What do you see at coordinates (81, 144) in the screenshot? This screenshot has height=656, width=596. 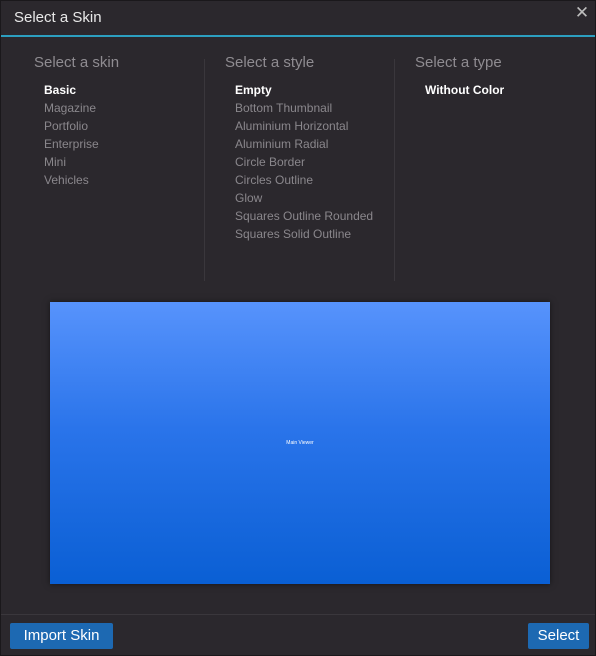 I see `skin-list-item: Enterprise` at bounding box center [81, 144].